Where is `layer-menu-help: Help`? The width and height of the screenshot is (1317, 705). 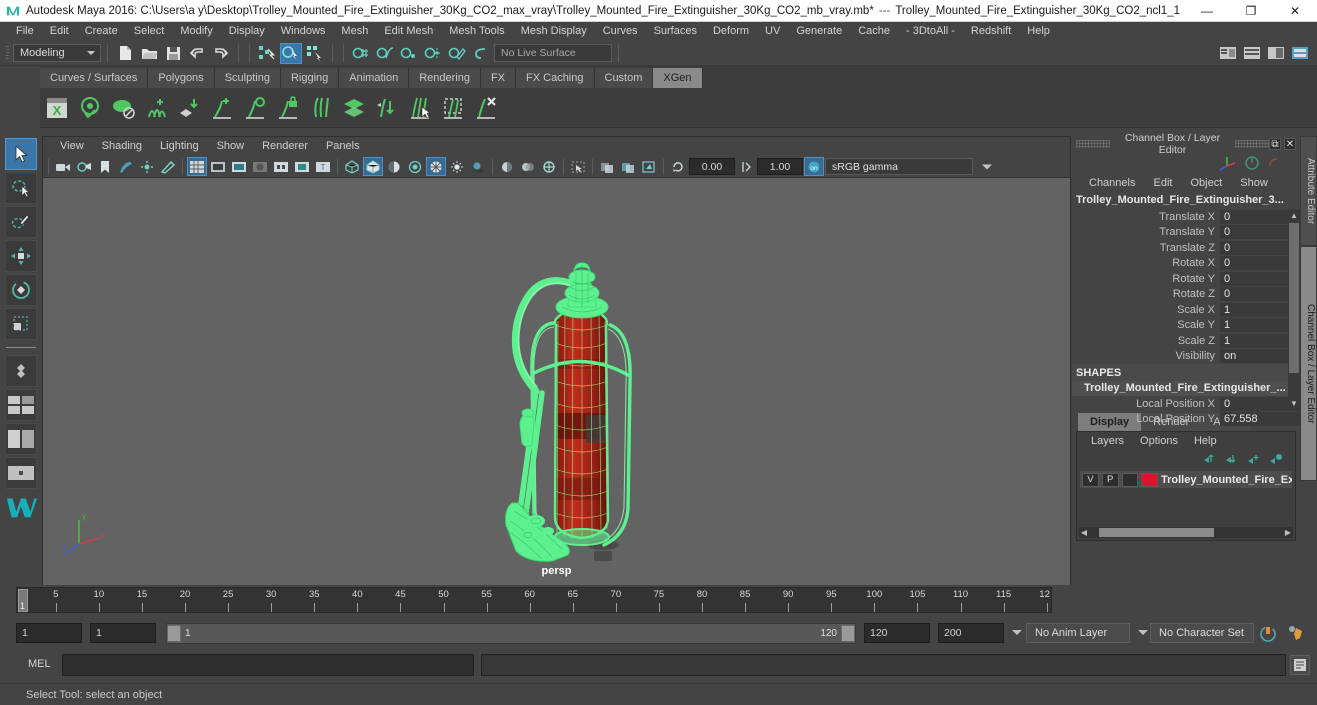
layer-menu-help: Help is located at coordinates (1205, 441).